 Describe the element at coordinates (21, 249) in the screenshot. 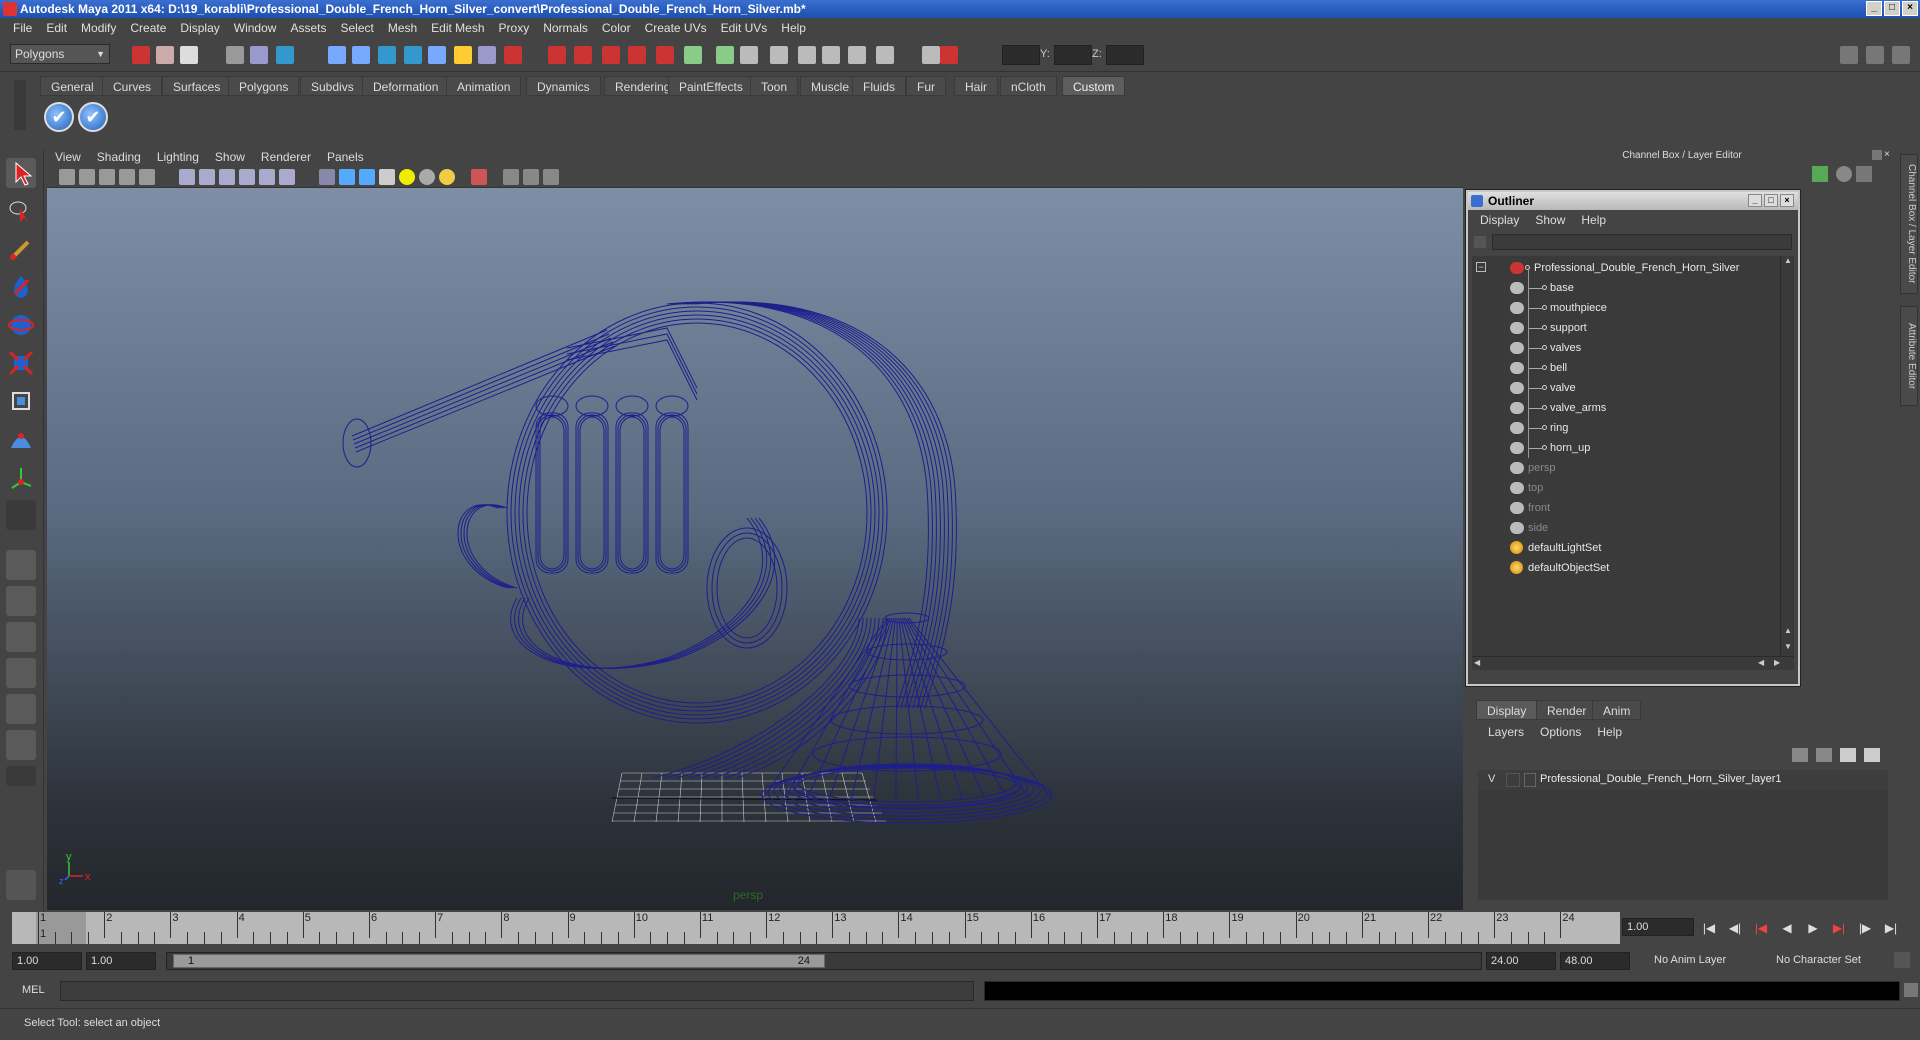

I see `paint-select-tool-icon` at that location.